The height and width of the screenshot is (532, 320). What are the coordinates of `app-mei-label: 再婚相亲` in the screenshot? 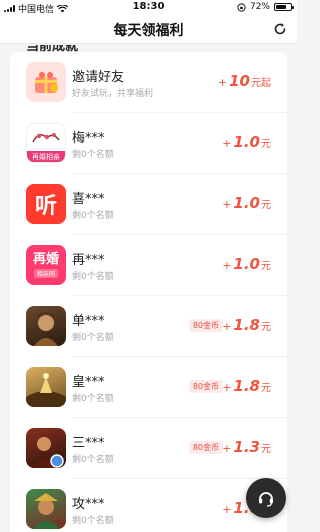 It's located at (46, 157).